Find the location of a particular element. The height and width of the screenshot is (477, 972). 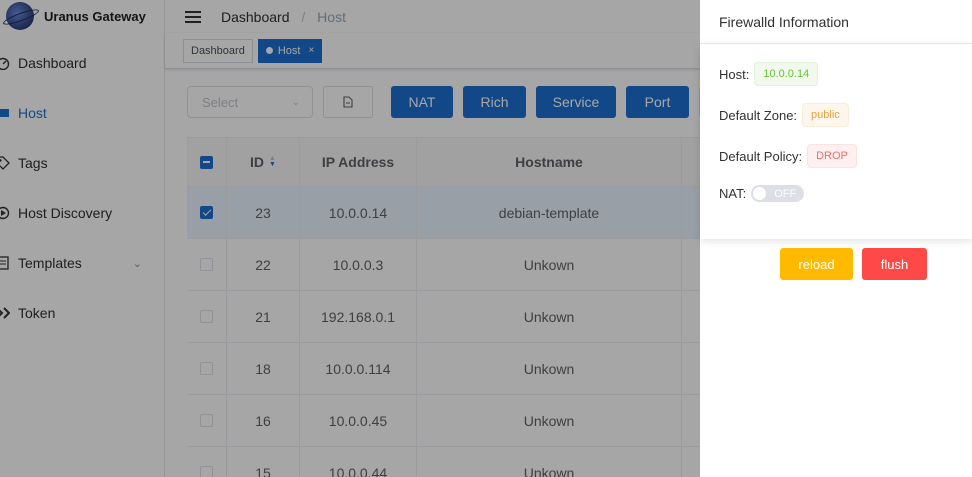

policy-label: Default Policy: is located at coordinates (761, 156).